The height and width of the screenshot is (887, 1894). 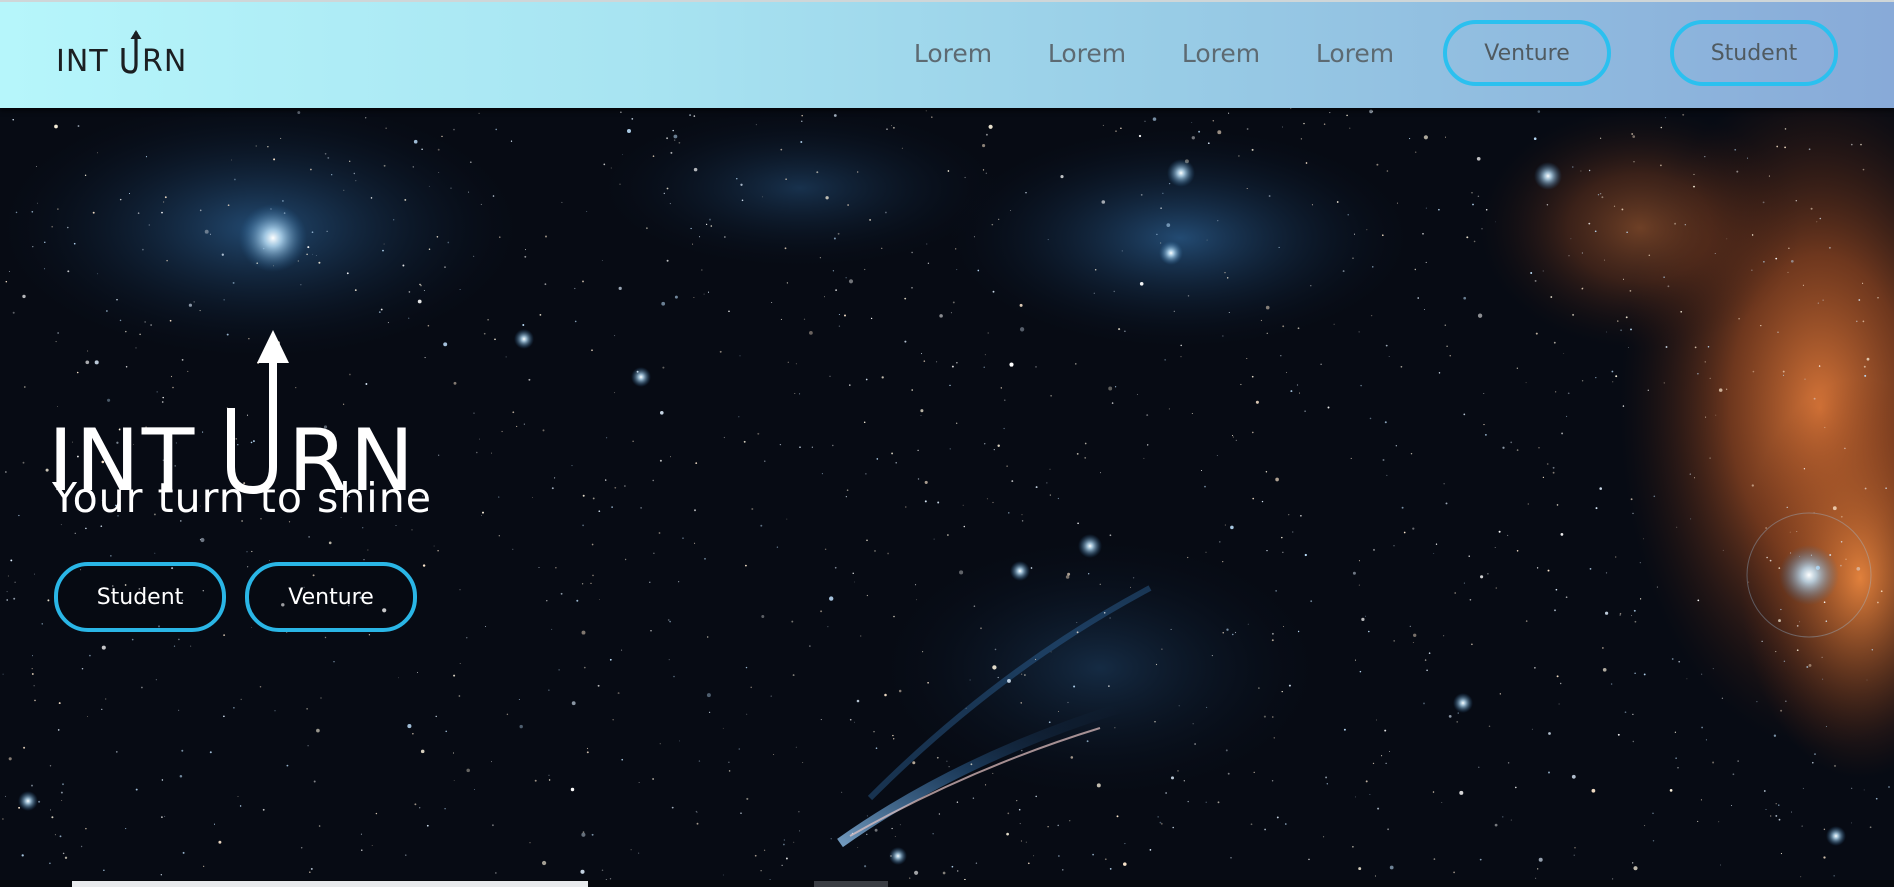 I want to click on nav-link-1: Lorem, so click(x=953, y=54).